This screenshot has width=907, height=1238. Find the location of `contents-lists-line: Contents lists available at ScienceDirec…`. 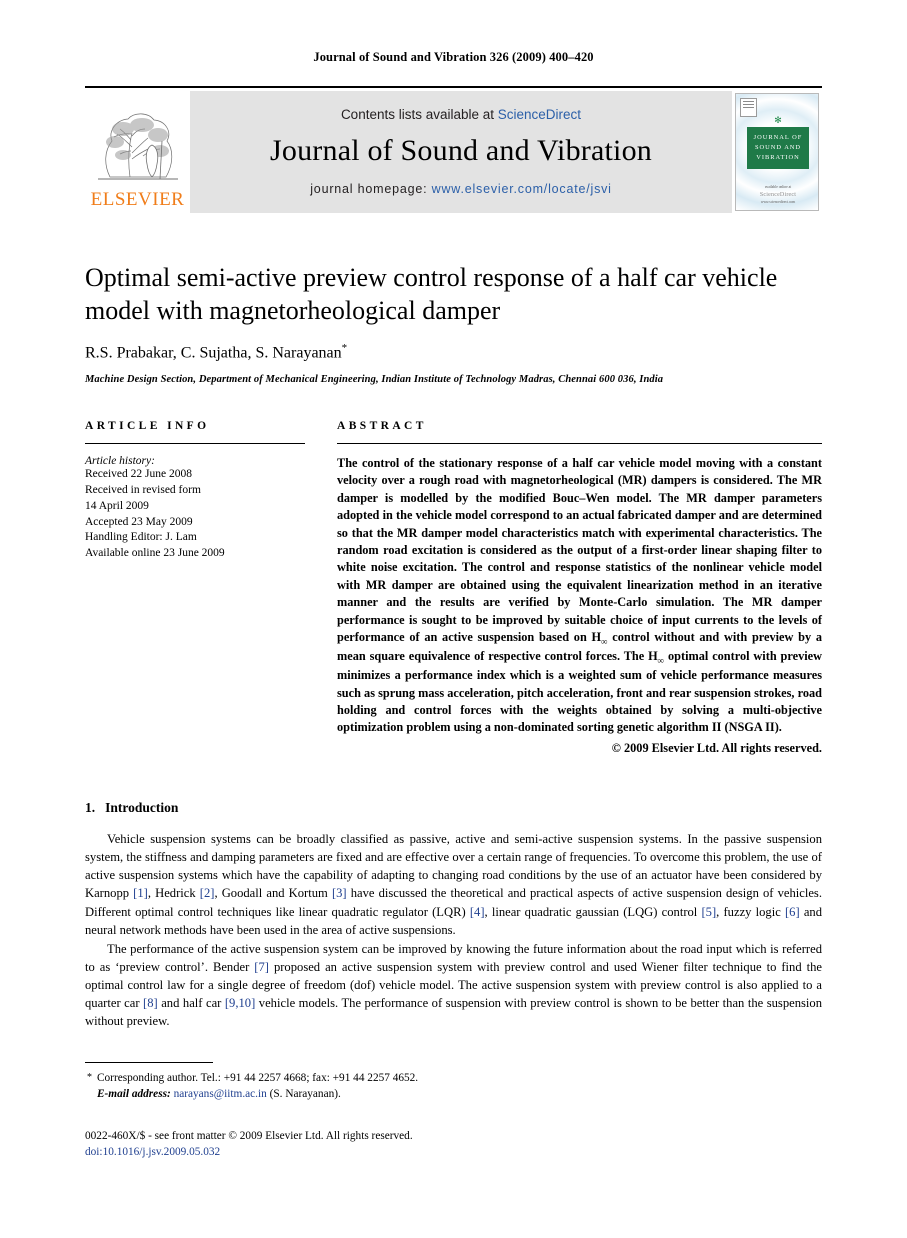

contents-lists-line: Contents lists available at ScienceDirec… is located at coordinates (461, 114).